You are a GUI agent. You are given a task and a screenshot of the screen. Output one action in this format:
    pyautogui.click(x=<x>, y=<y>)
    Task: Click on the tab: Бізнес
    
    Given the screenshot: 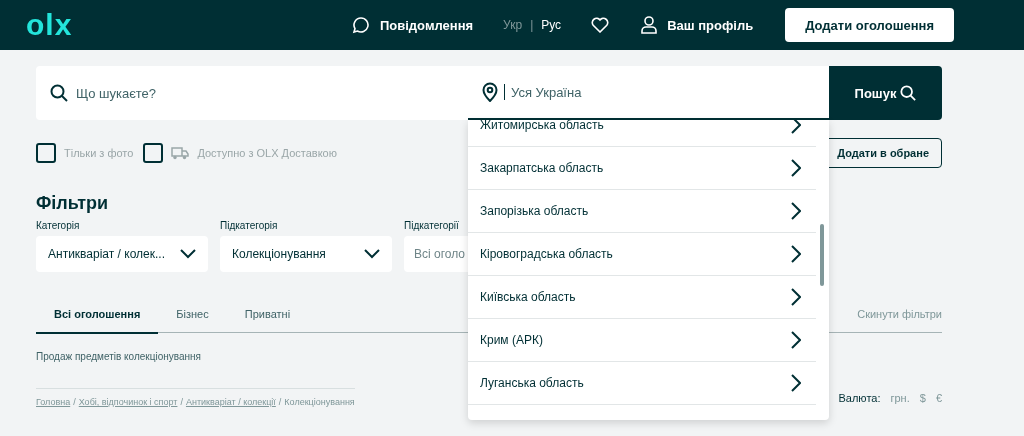 What is the action you would take?
    pyautogui.click(x=192, y=320)
    